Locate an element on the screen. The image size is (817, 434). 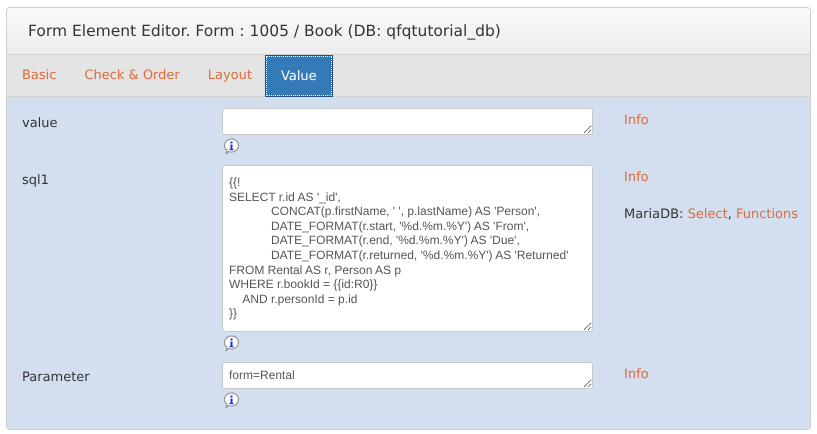
field-label: sql1 is located at coordinates (35, 181).